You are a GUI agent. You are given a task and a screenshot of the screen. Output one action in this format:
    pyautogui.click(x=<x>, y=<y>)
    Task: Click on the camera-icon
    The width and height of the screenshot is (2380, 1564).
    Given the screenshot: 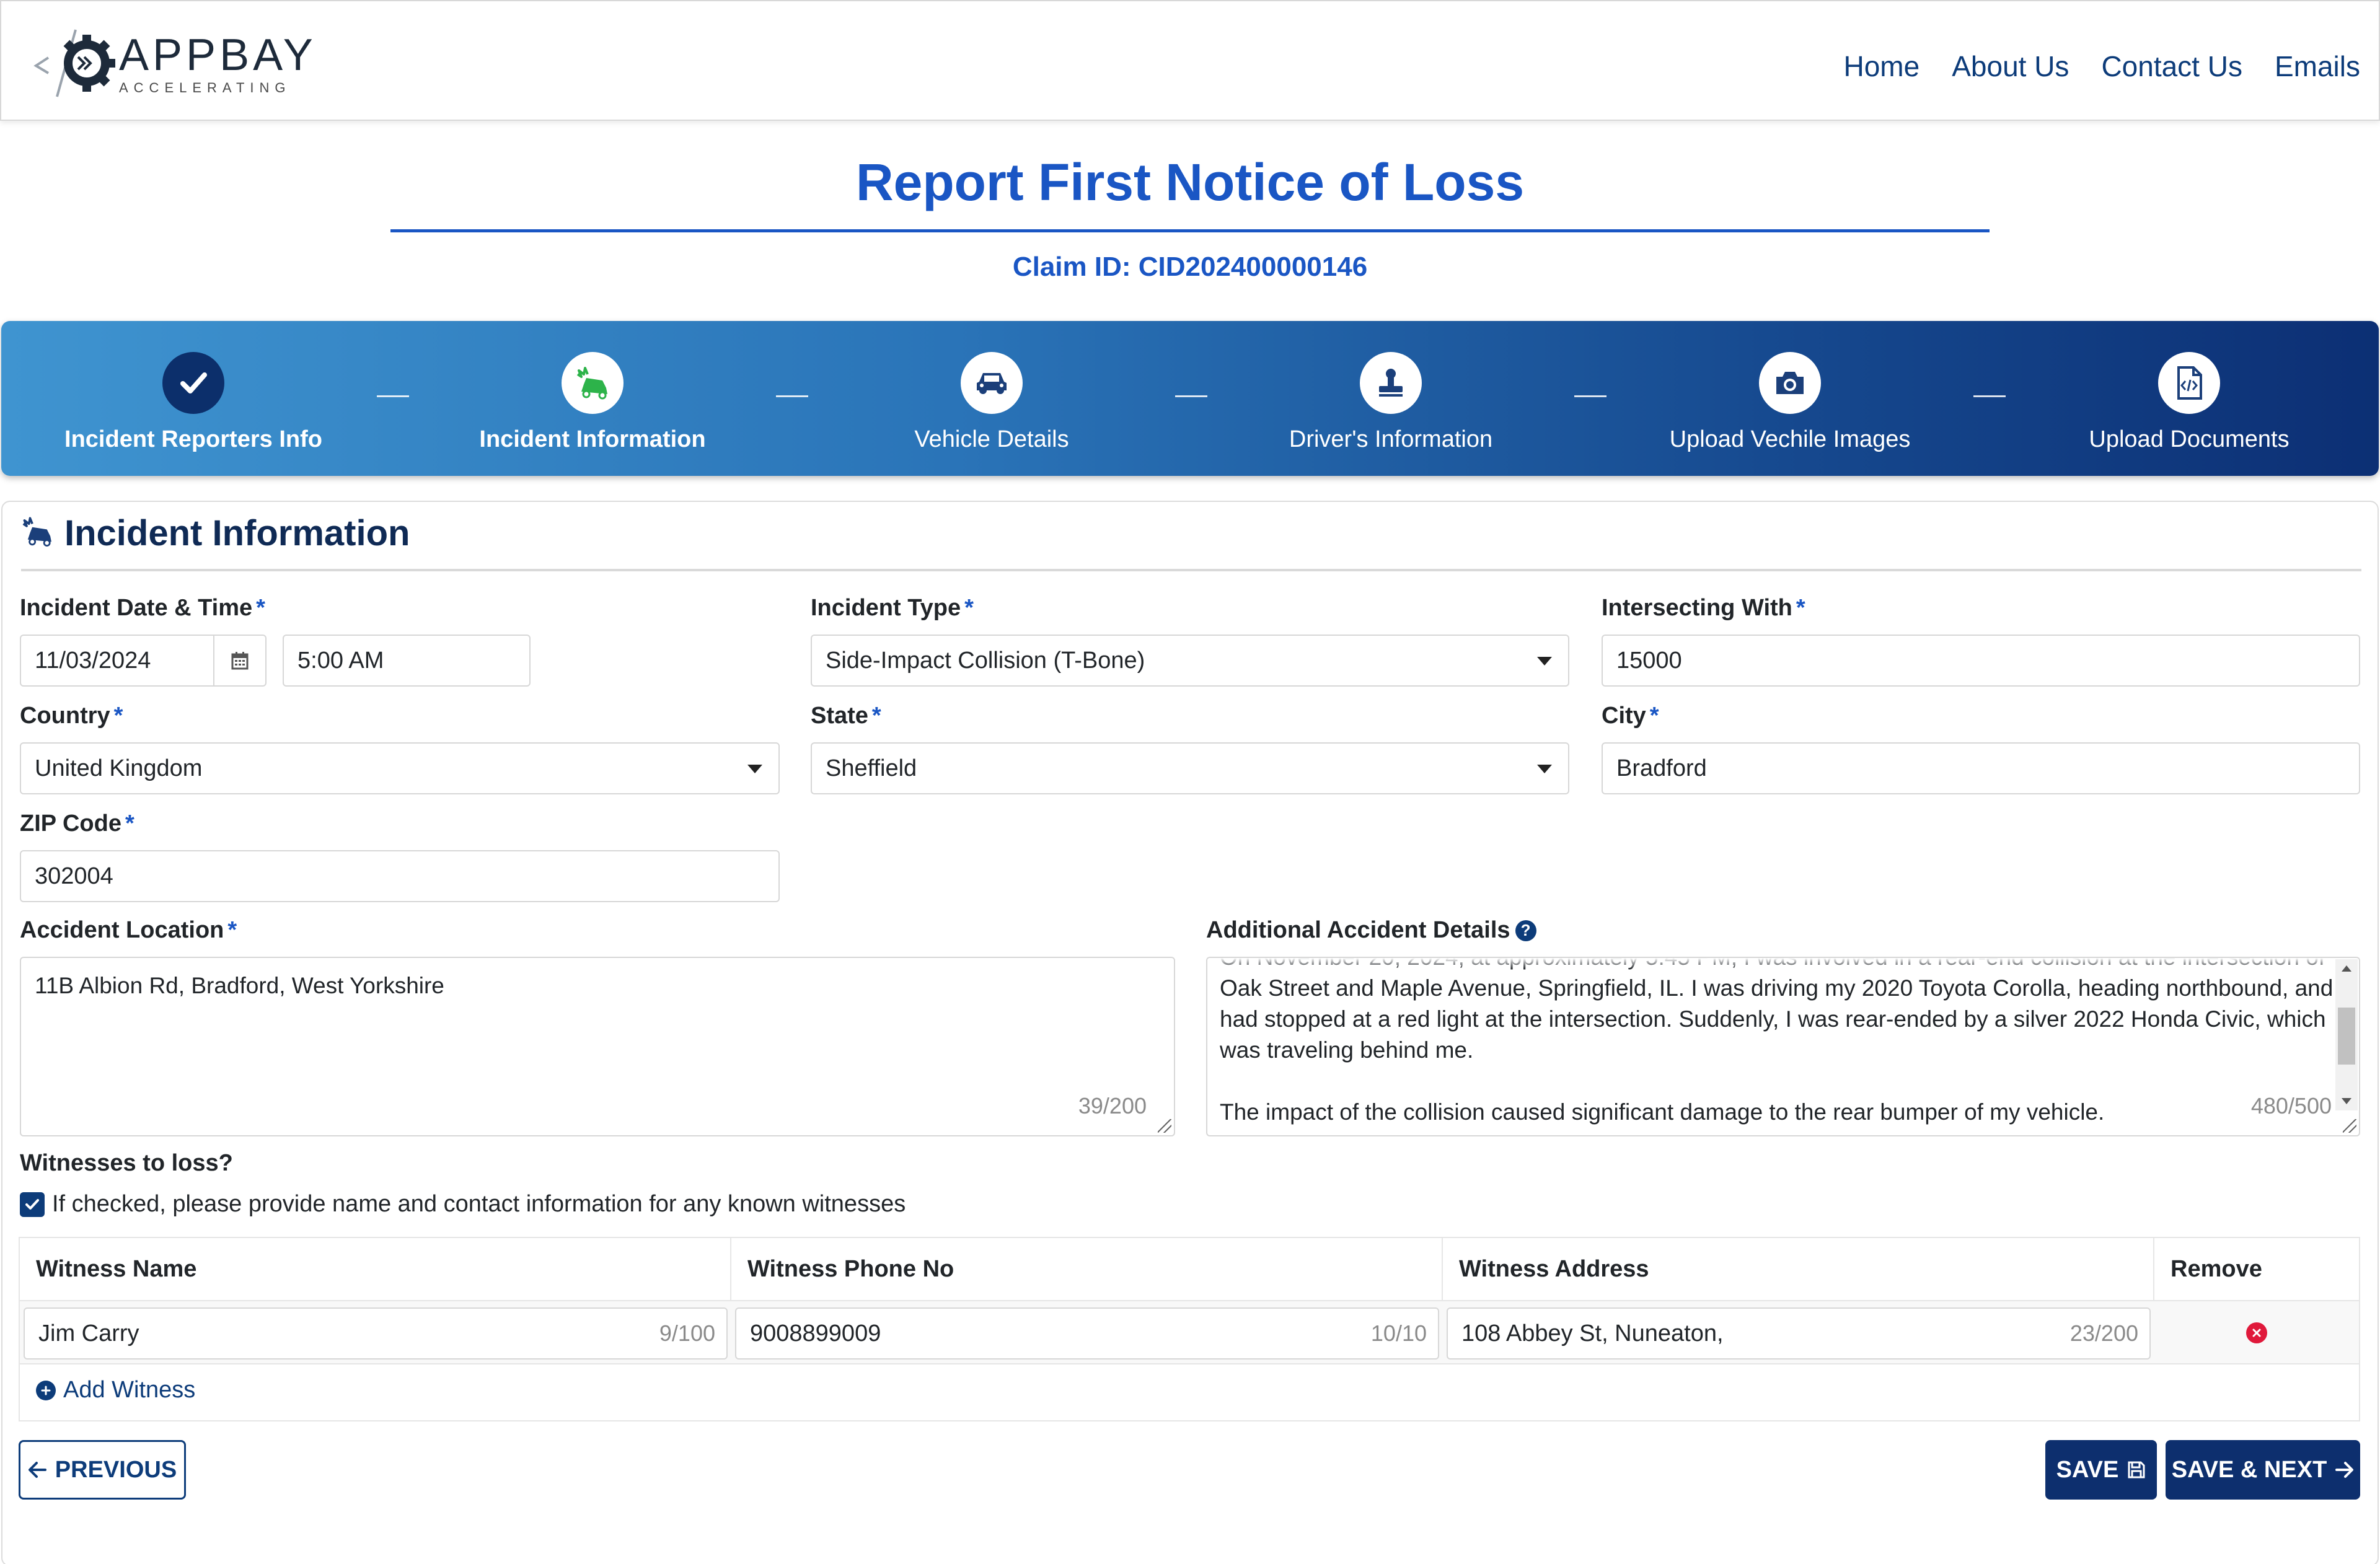 What is the action you would take?
    pyautogui.click(x=1790, y=383)
    